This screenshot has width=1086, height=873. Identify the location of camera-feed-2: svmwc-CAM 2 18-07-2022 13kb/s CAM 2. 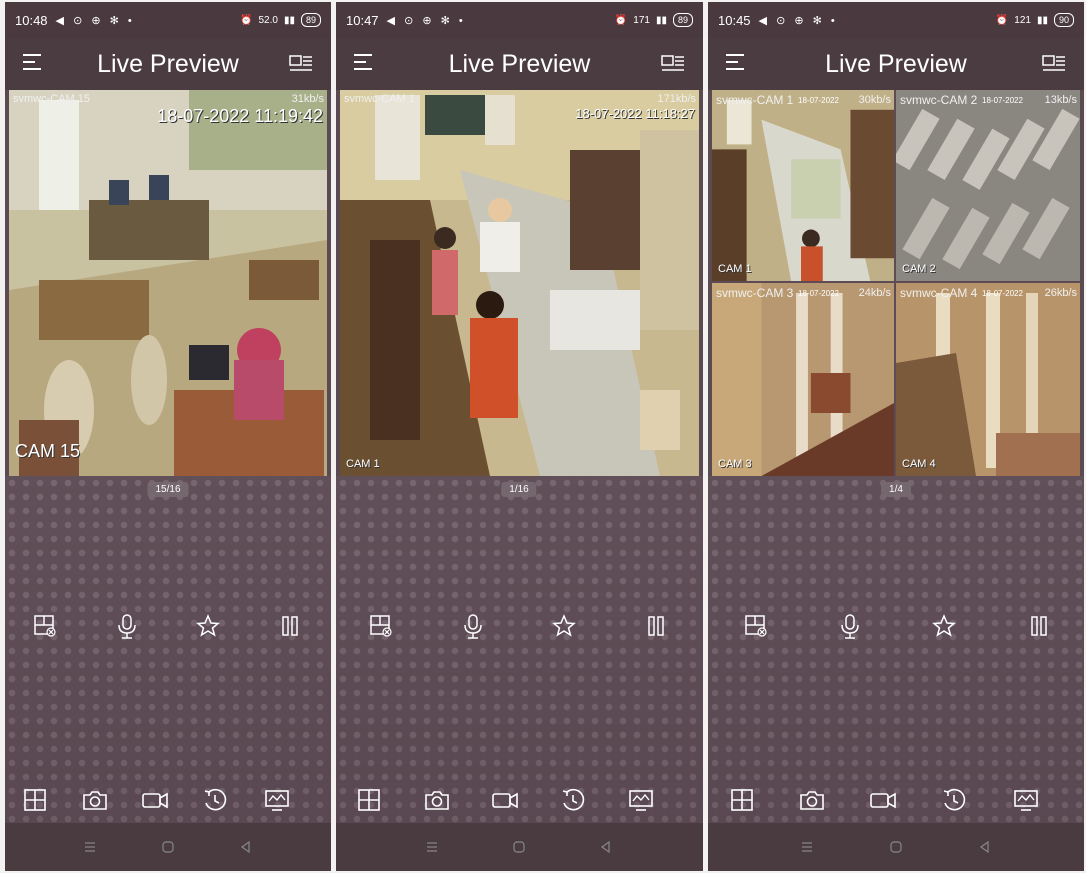
(988, 186).